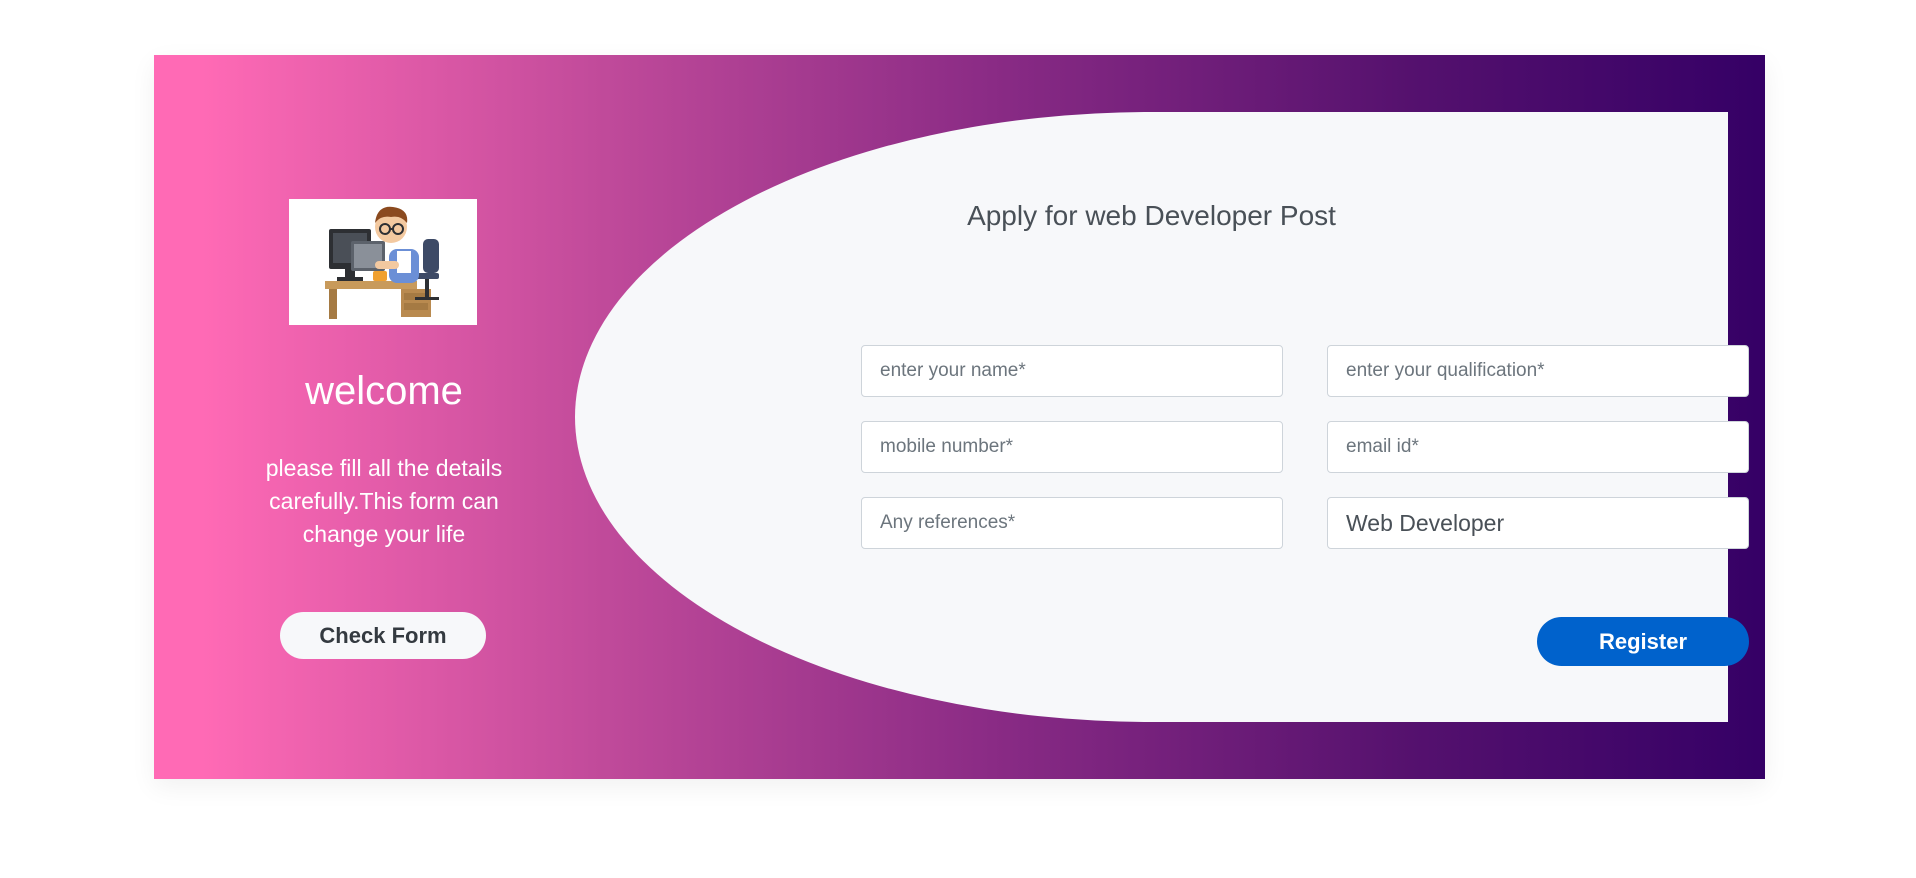 Image resolution: width=1916 pixels, height=878 pixels. I want to click on qualification-input, so click(1538, 371).